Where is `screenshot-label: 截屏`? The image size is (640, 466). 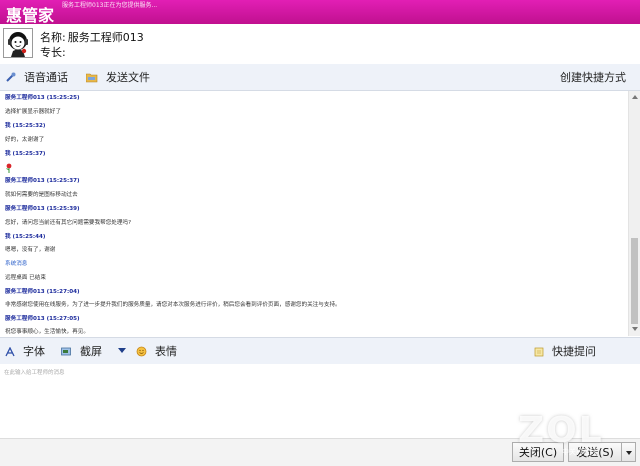 screenshot-label: 截屏 is located at coordinates (91, 351).